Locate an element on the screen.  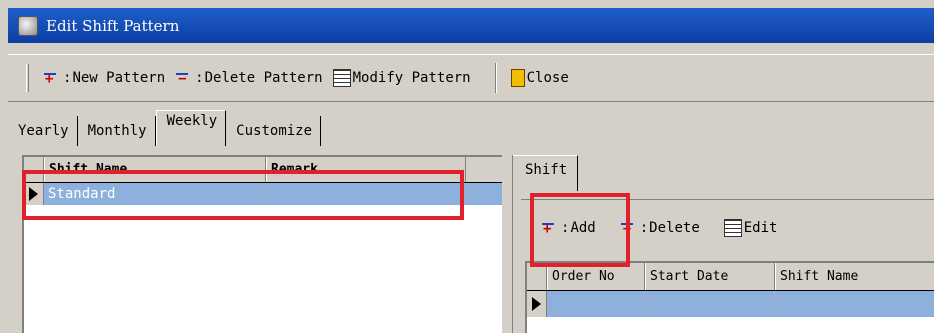
table-row: Standard is located at coordinates (263, 194).